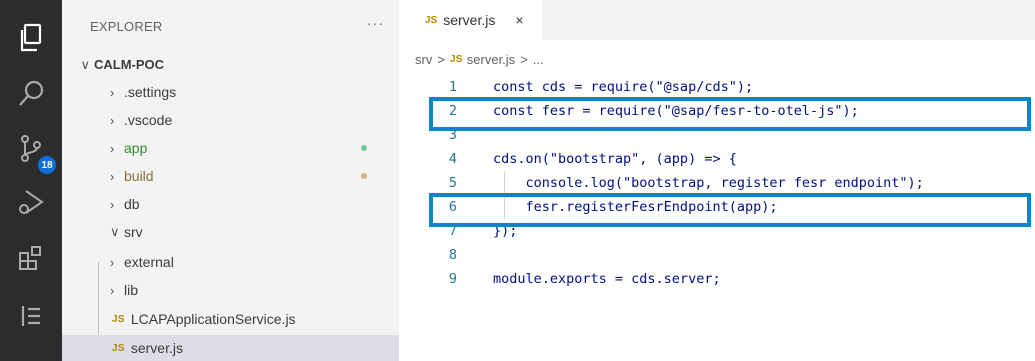  I want to click on tree-item-label: external, so click(149, 262).